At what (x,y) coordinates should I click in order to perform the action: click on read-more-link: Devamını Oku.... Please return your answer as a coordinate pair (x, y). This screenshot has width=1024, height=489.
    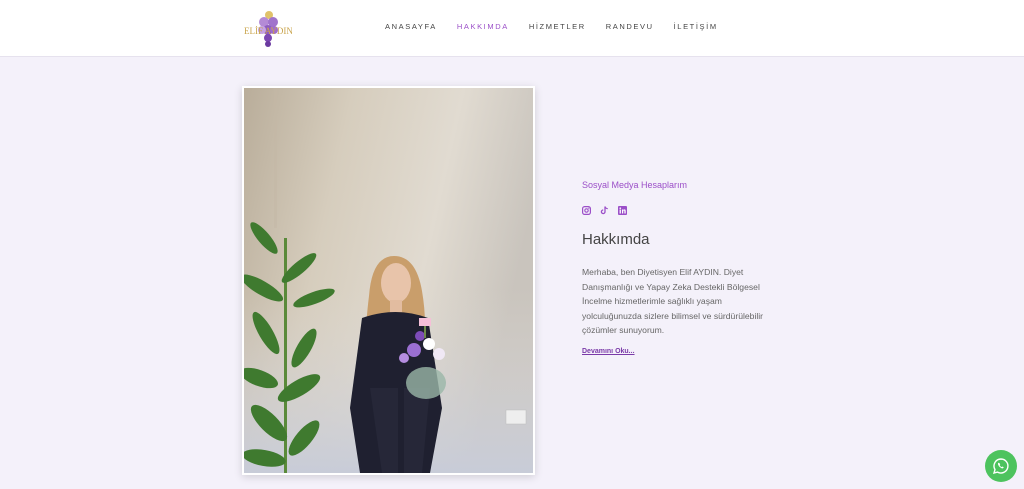
    Looking at the image, I should click on (608, 351).